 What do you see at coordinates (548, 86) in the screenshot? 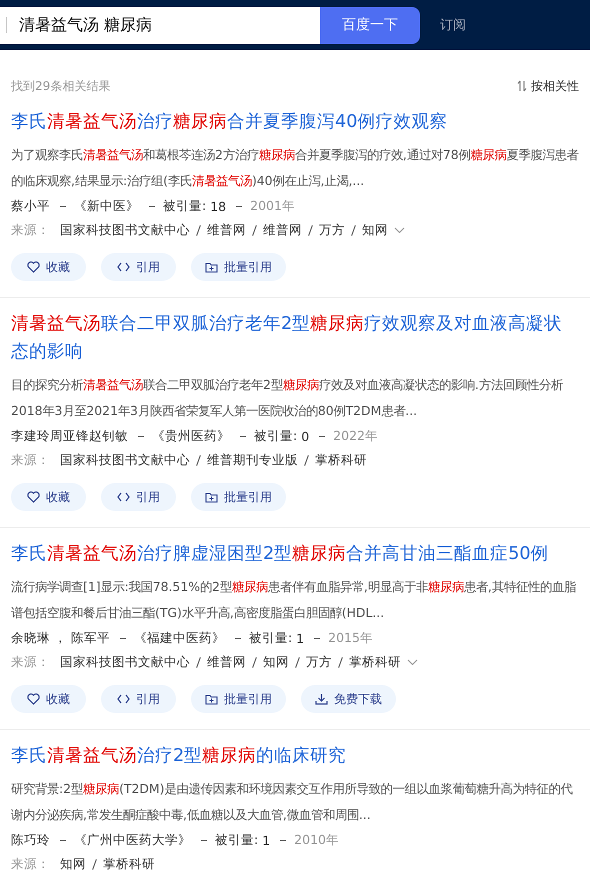
I see `sort-button: 按相关性` at bounding box center [548, 86].